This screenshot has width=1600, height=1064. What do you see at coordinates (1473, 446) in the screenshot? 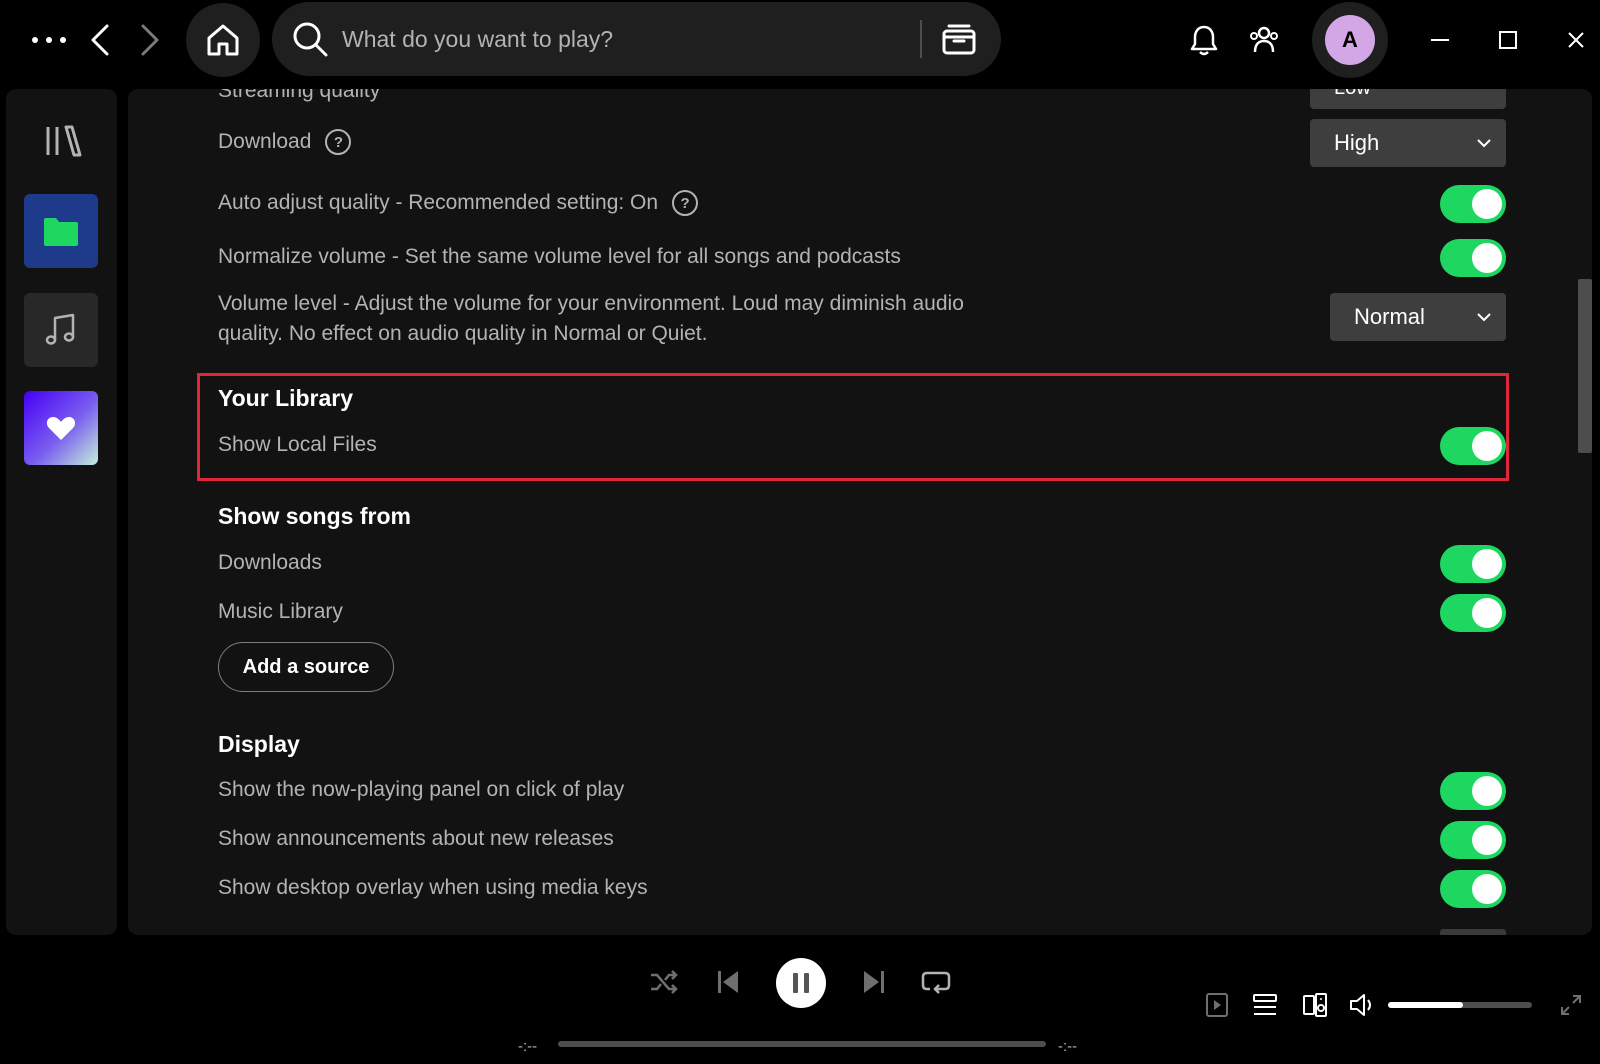
I see `show-local-files-toggle` at bounding box center [1473, 446].